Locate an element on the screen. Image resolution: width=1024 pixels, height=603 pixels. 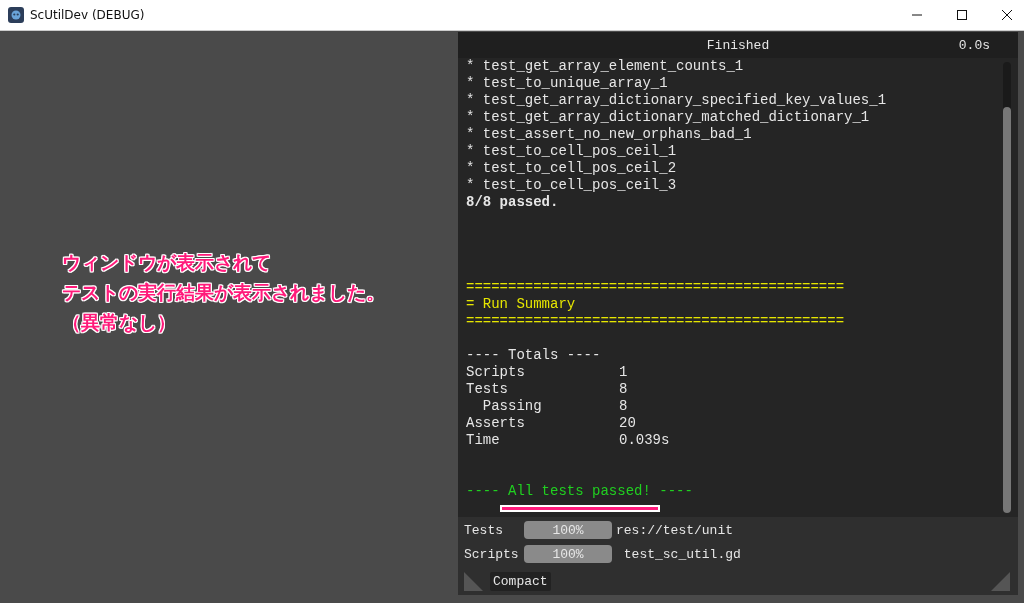
log-line: * test_get_array_dictionary_specified_key_values_1 is located at coordinates (677, 100).